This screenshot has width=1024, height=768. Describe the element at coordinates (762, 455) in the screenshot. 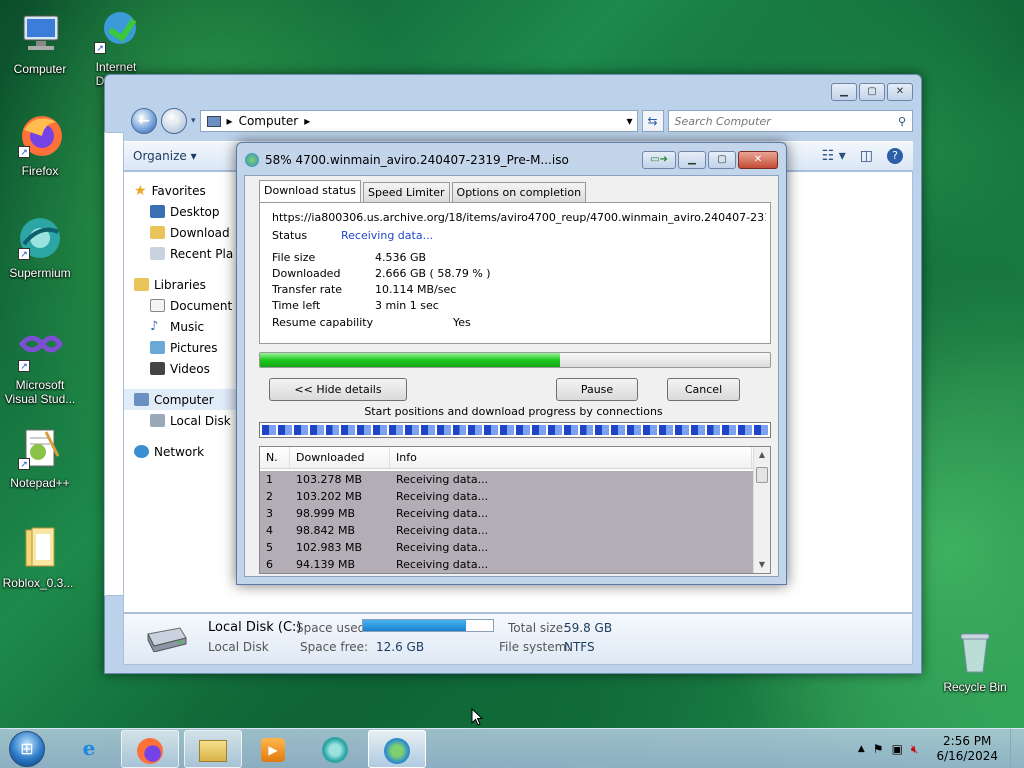

I see `scroll-up-icon: ▲` at that location.